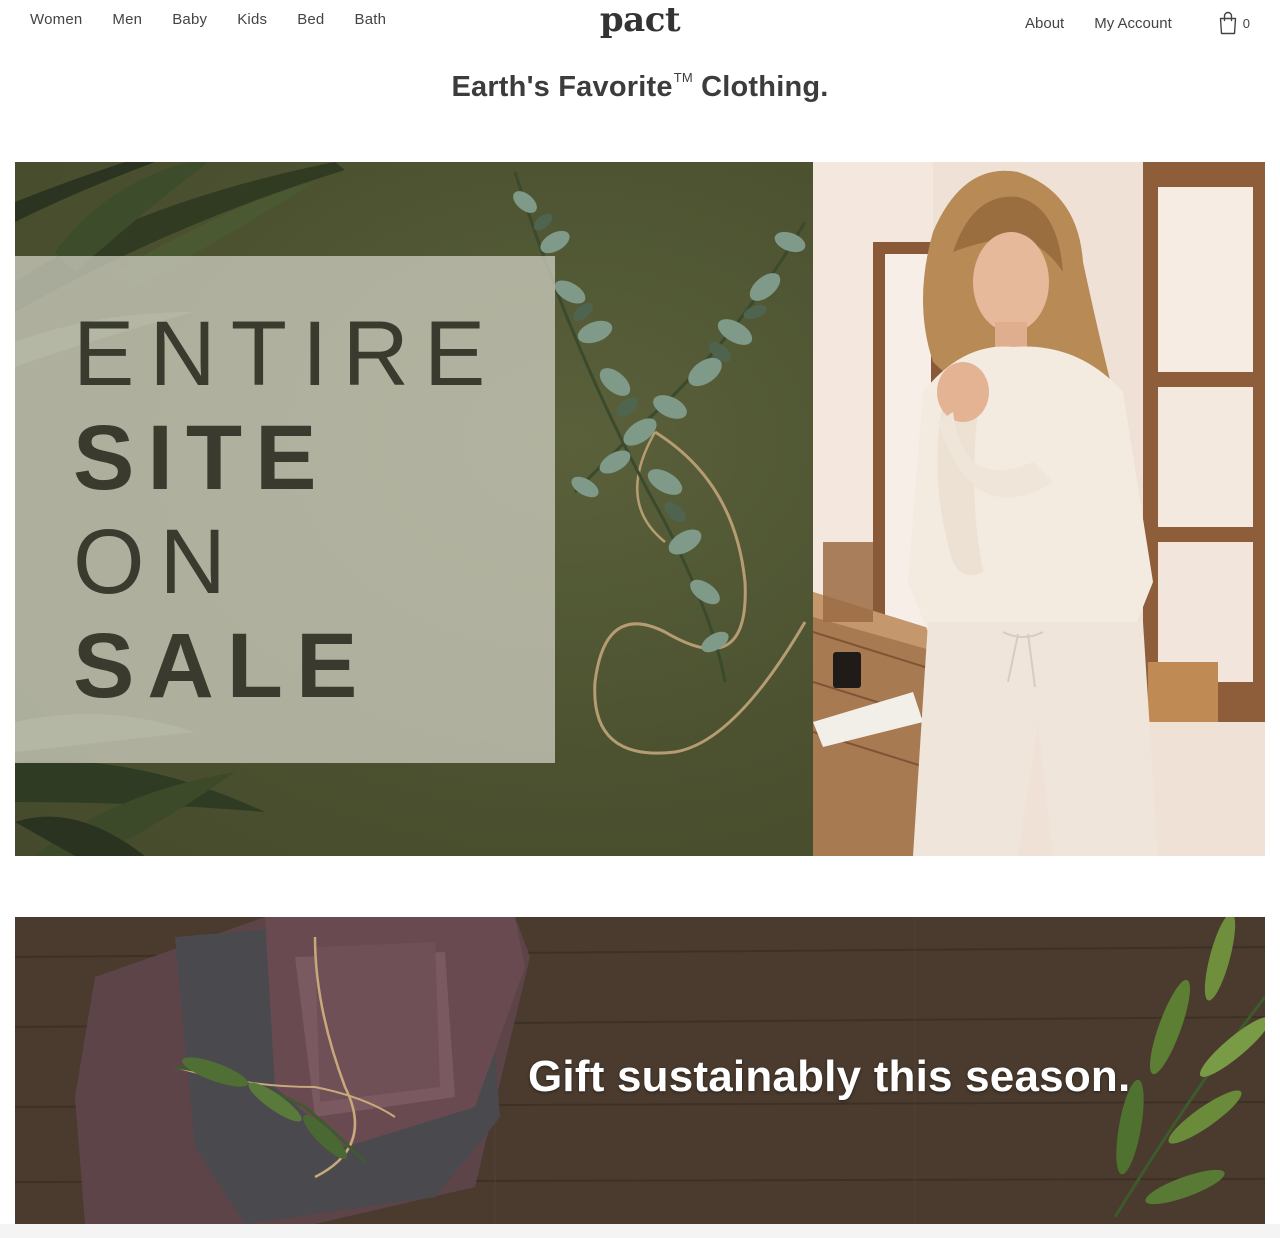  I want to click on nav-link-baby: Baby, so click(189, 19).